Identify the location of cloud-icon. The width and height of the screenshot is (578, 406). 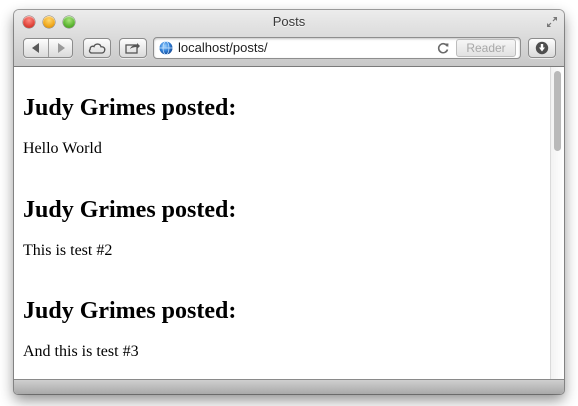
(97, 48).